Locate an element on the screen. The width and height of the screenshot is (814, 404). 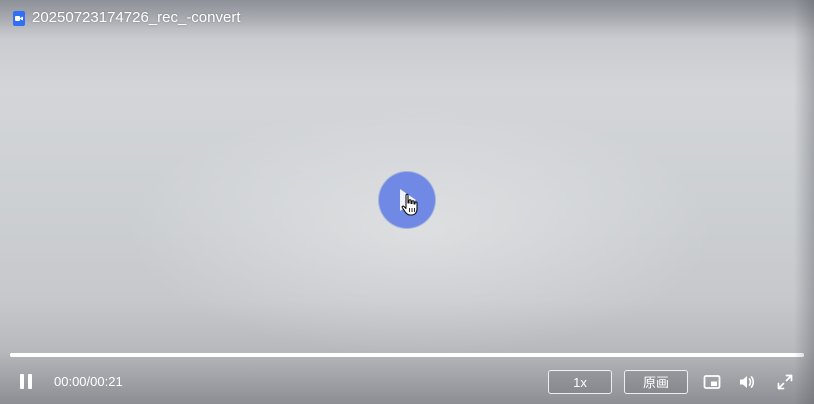
file-title: 20250723174726_rec_-convert is located at coordinates (136, 17).